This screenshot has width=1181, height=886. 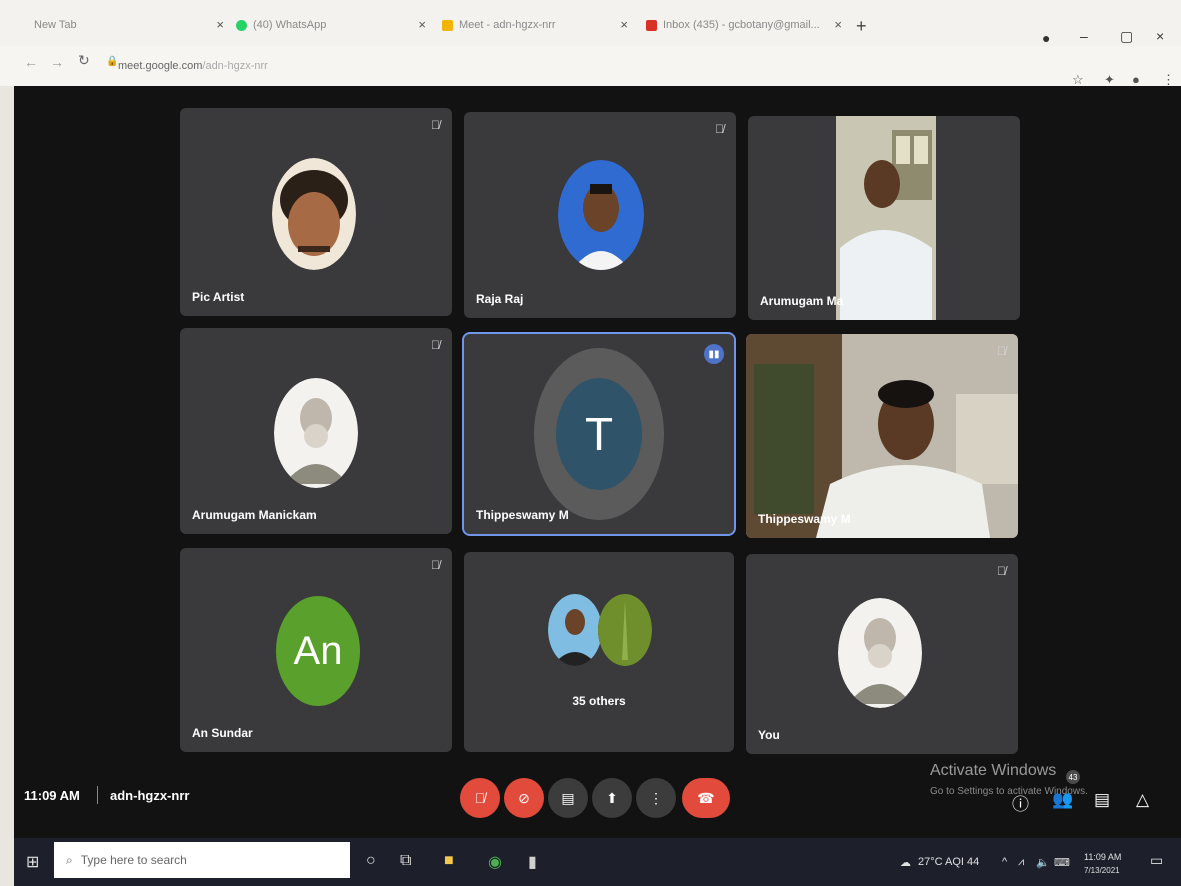 What do you see at coordinates (97, 795) in the screenshot?
I see `divider` at bounding box center [97, 795].